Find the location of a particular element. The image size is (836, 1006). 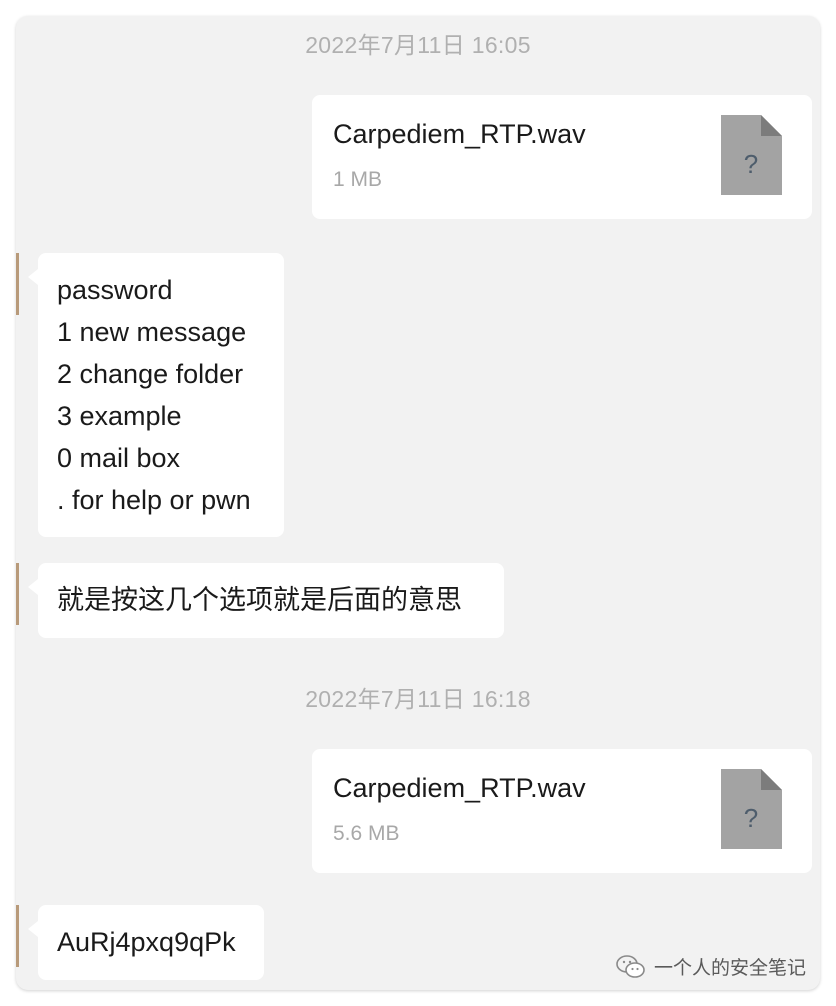

file-message-card: Carpediem_RTP.wav 5.6 MB ? is located at coordinates (562, 811).